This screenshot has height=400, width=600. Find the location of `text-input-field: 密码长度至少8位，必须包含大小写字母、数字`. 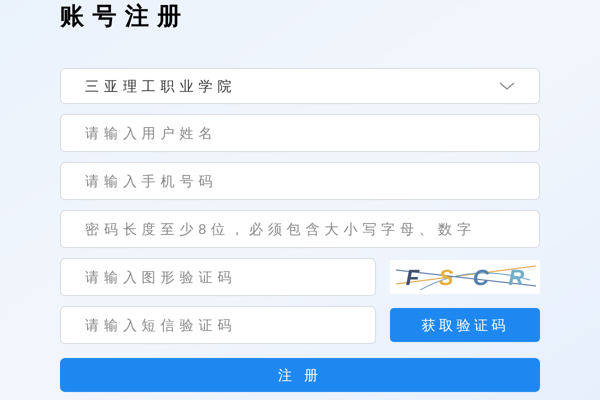

text-input-field: 密码长度至少8位，必须包含大小写字母、数字 is located at coordinates (300, 229).